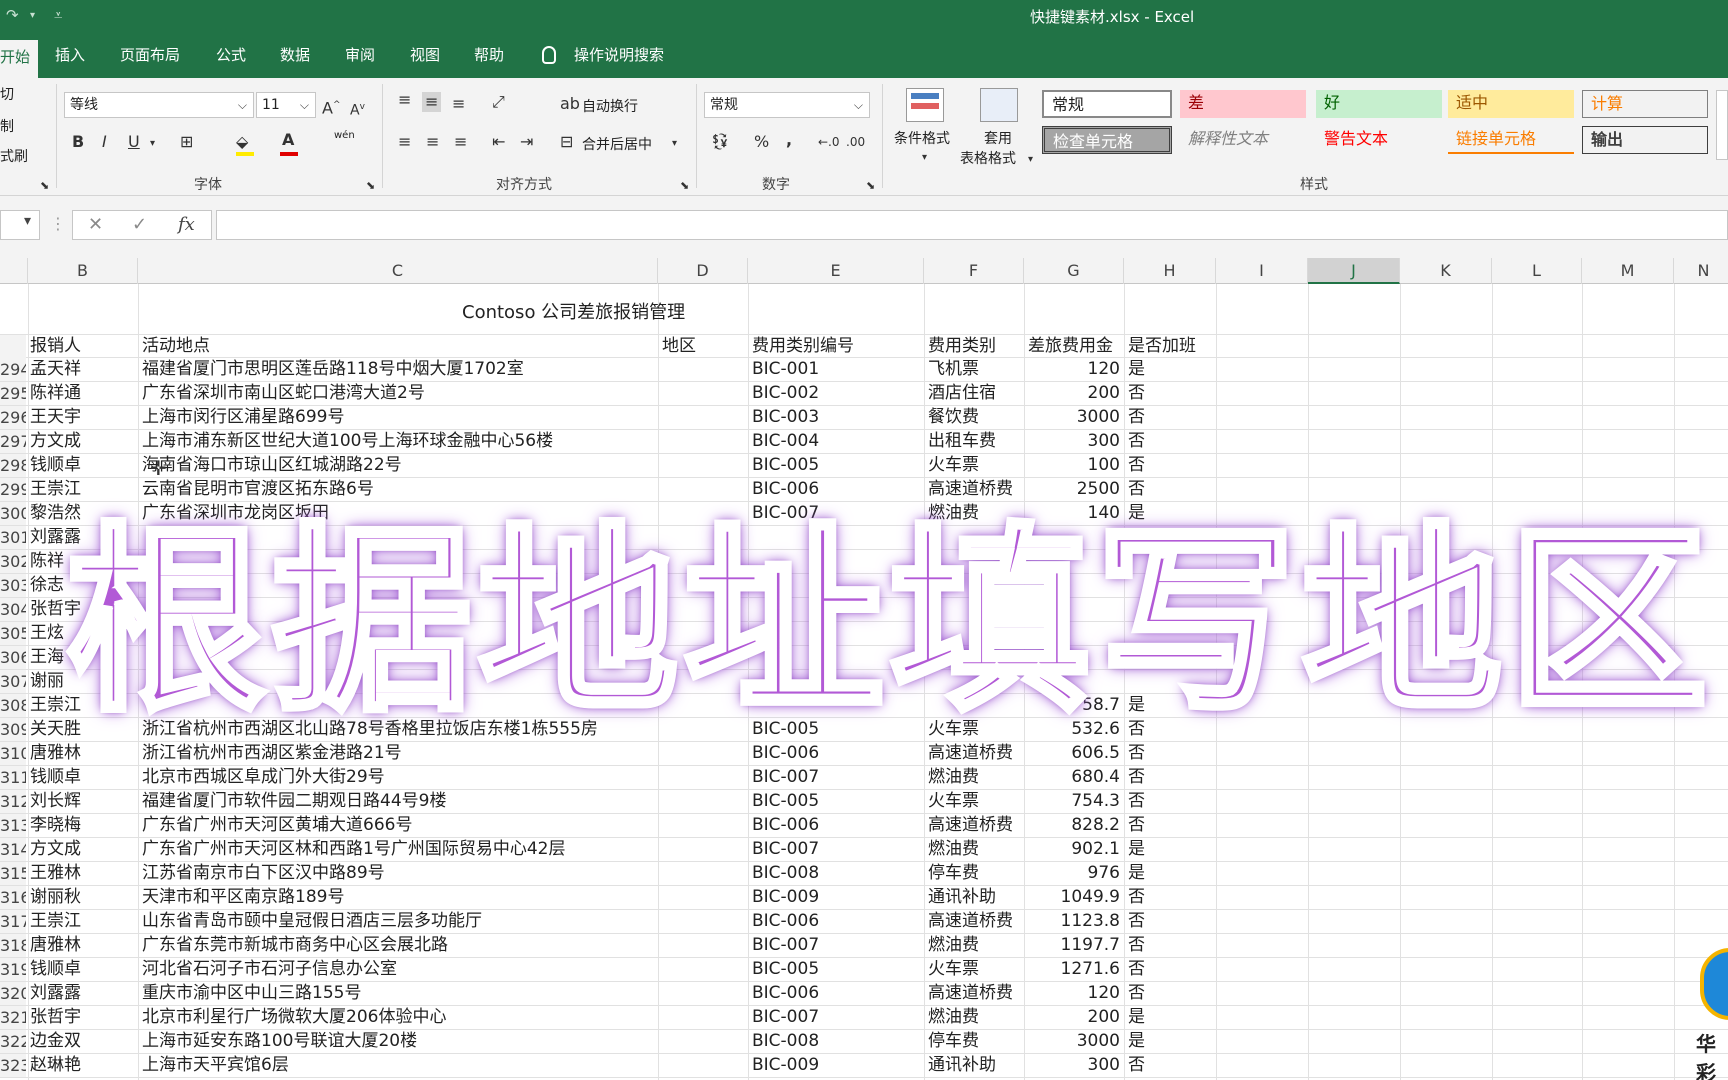 Image resolution: width=1728 pixels, height=1080 pixels. What do you see at coordinates (399, 801) in the screenshot?
I see `cell-location: 福建省厦门市软件园二期观日路44号9楼` at bounding box center [399, 801].